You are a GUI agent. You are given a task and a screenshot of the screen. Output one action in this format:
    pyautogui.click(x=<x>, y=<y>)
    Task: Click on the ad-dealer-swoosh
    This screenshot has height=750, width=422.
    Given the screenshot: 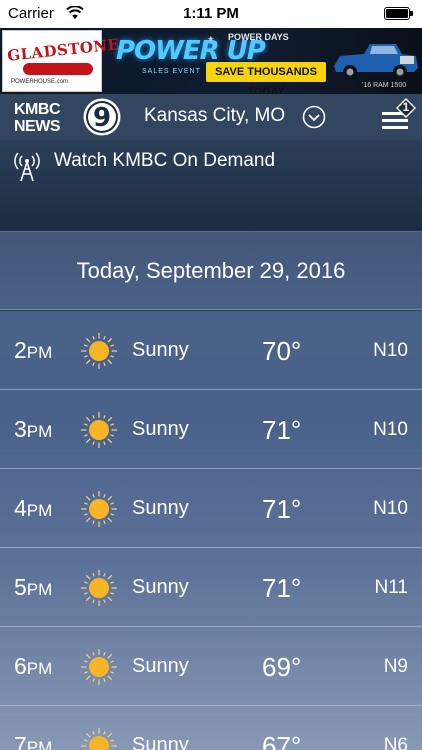 What is the action you would take?
    pyautogui.click(x=58, y=69)
    